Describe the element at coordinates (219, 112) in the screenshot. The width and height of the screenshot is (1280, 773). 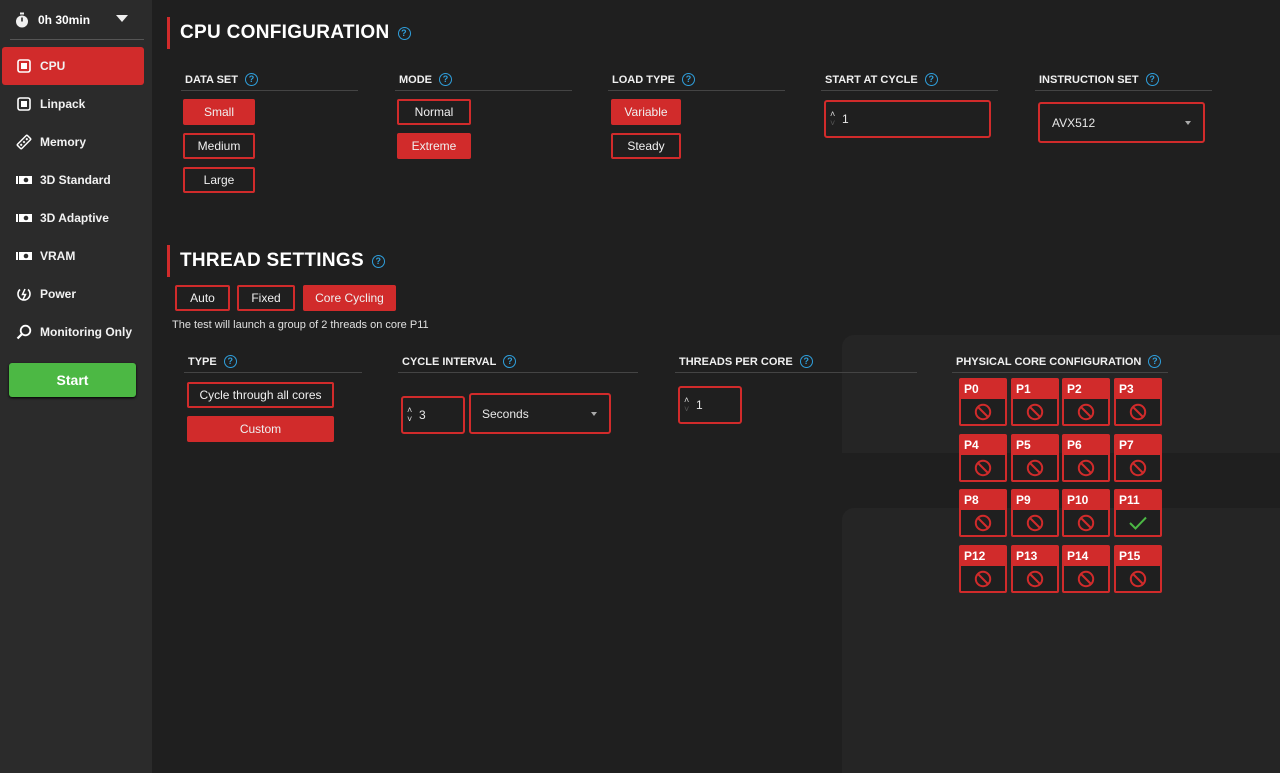
I see `data-set-small-button: Small` at that location.